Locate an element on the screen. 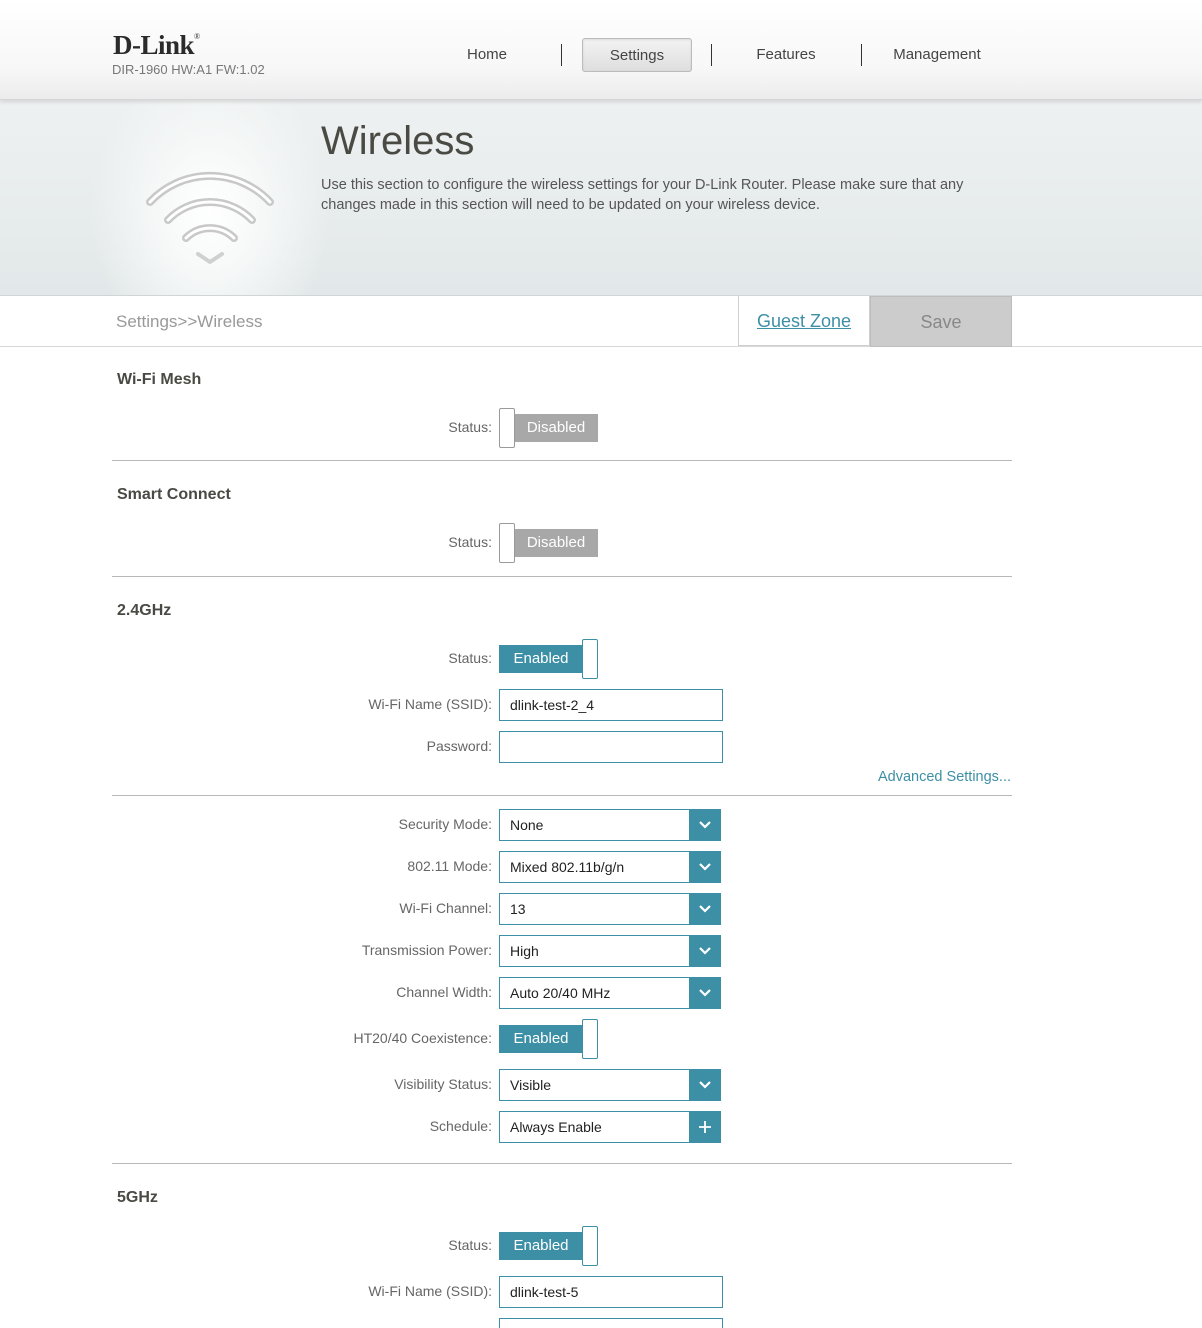 The height and width of the screenshot is (1328, 1202). smart-connect-status-toggle: Disabled is located at coordinates (549, 543).